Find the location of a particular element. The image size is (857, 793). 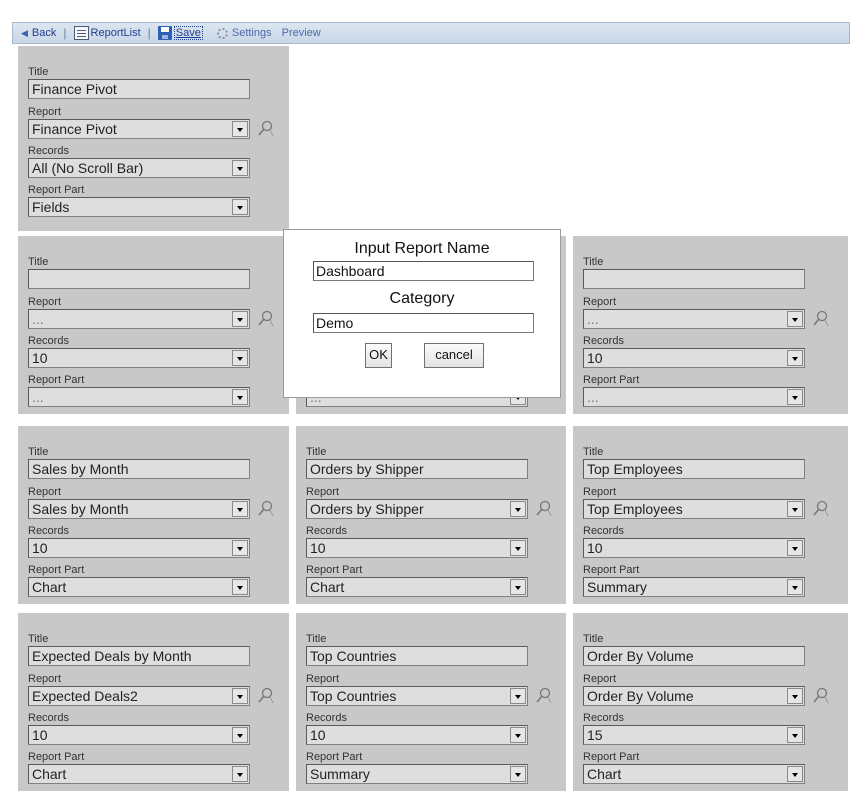

report-select: Top Employees is located at coordinates (694, 509).